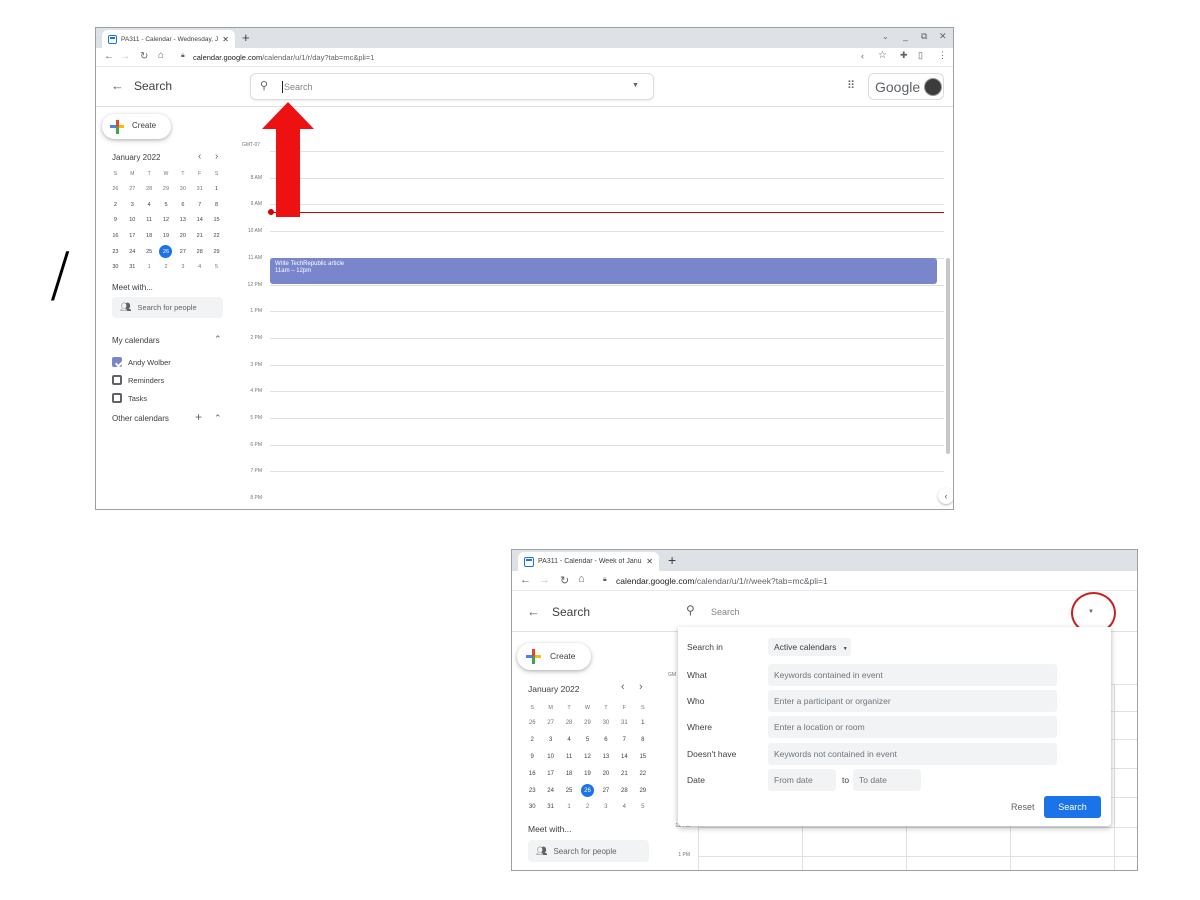 The image size is (1200, 900). Describe the element at coordinates (182, 220) in the screenshot. I see `mini-day: 13` at that location.